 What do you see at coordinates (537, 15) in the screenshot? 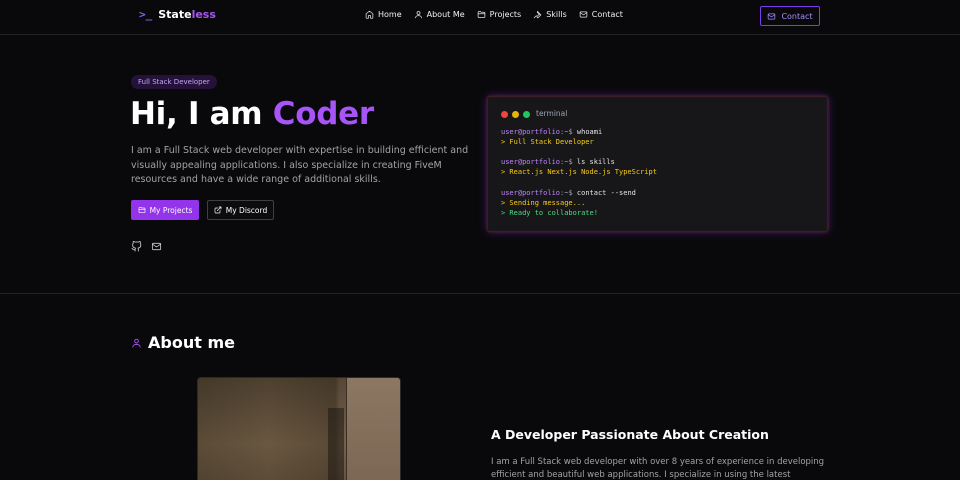
I see `wrench-icon` at bounding box center [537, 15].